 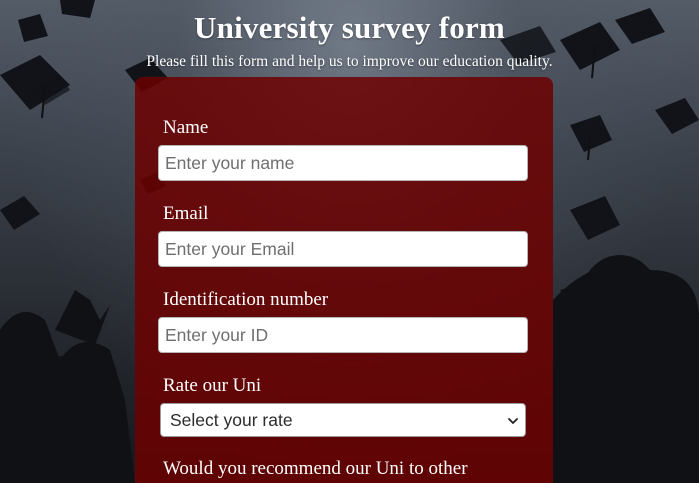 What do you see at coordinates (246, 299) in the screenshot?
I see `id-label: Identification number` at bounding box center [246, 299].